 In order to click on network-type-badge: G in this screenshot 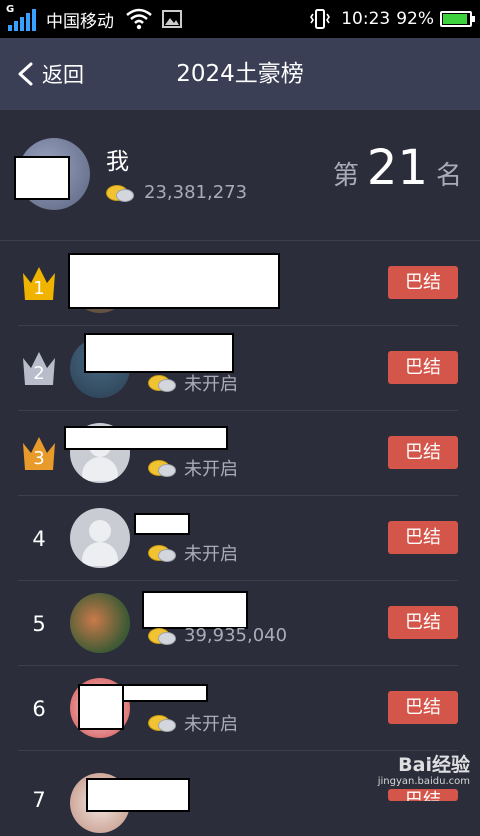, I will do `click(10, 9)`.